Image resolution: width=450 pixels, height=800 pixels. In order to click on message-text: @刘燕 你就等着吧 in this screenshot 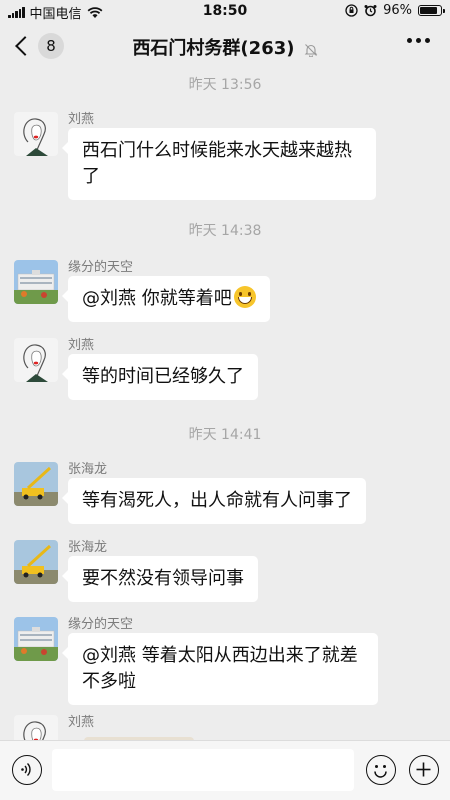, I will do `click(157, 298)`.